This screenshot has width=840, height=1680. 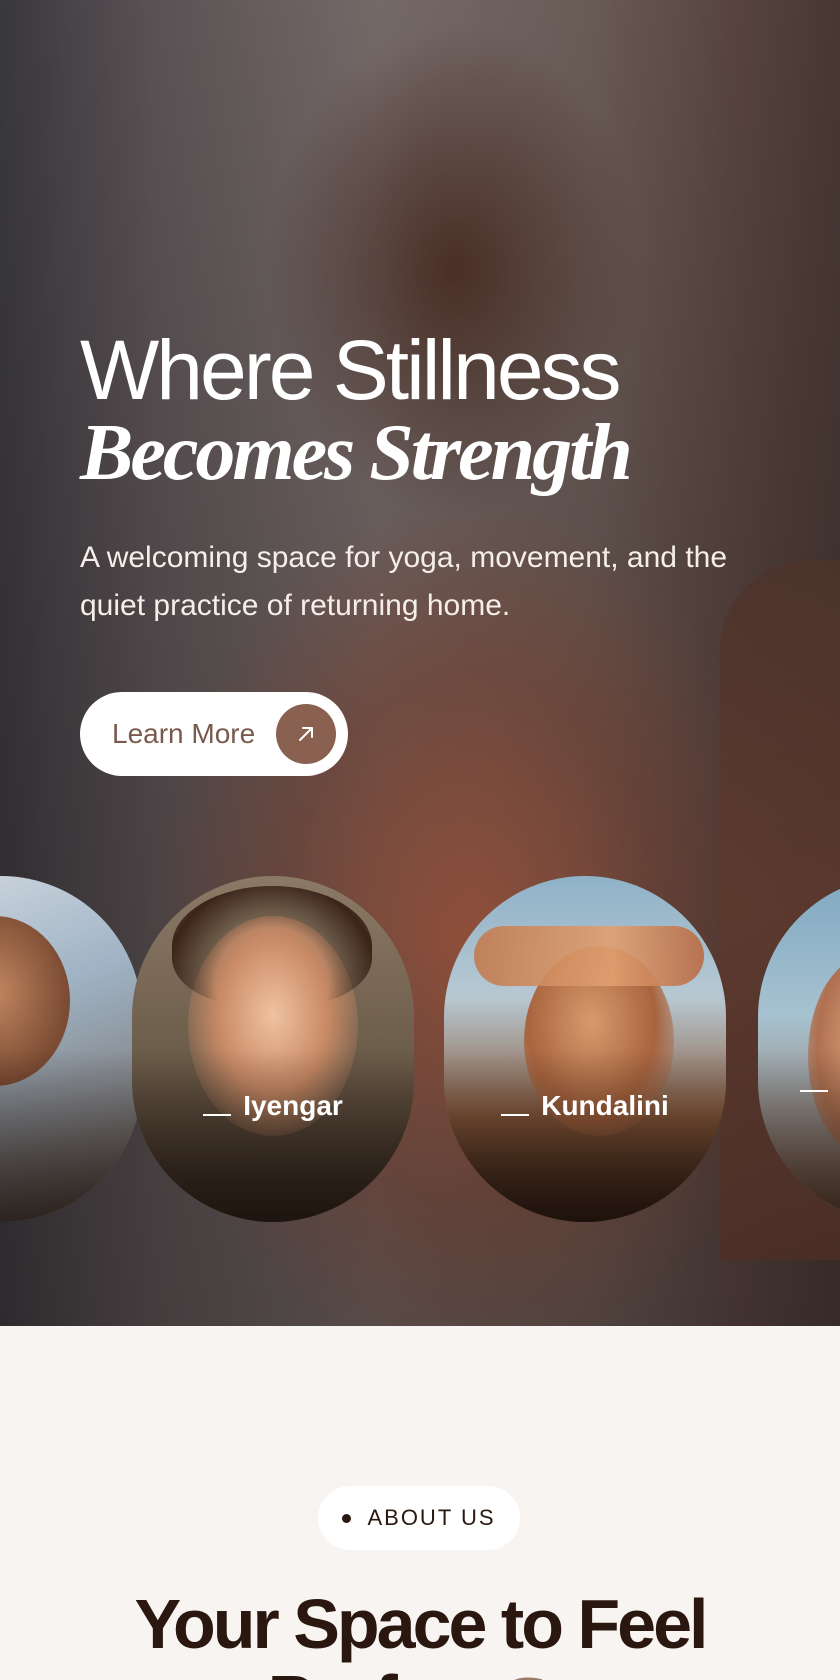 What do you see at coordinates (293, 1105) in the screenshot?
I see `card-label-text: Iyengar` at bounding box center [293, 1105].